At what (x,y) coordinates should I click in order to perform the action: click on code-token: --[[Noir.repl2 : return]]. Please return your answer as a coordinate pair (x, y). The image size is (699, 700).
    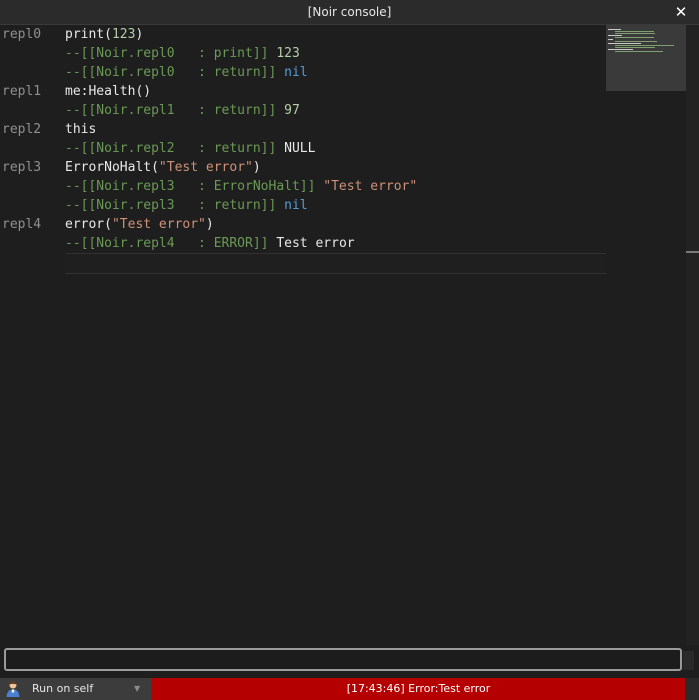
    Looking at the image, I should click on (175, 148).